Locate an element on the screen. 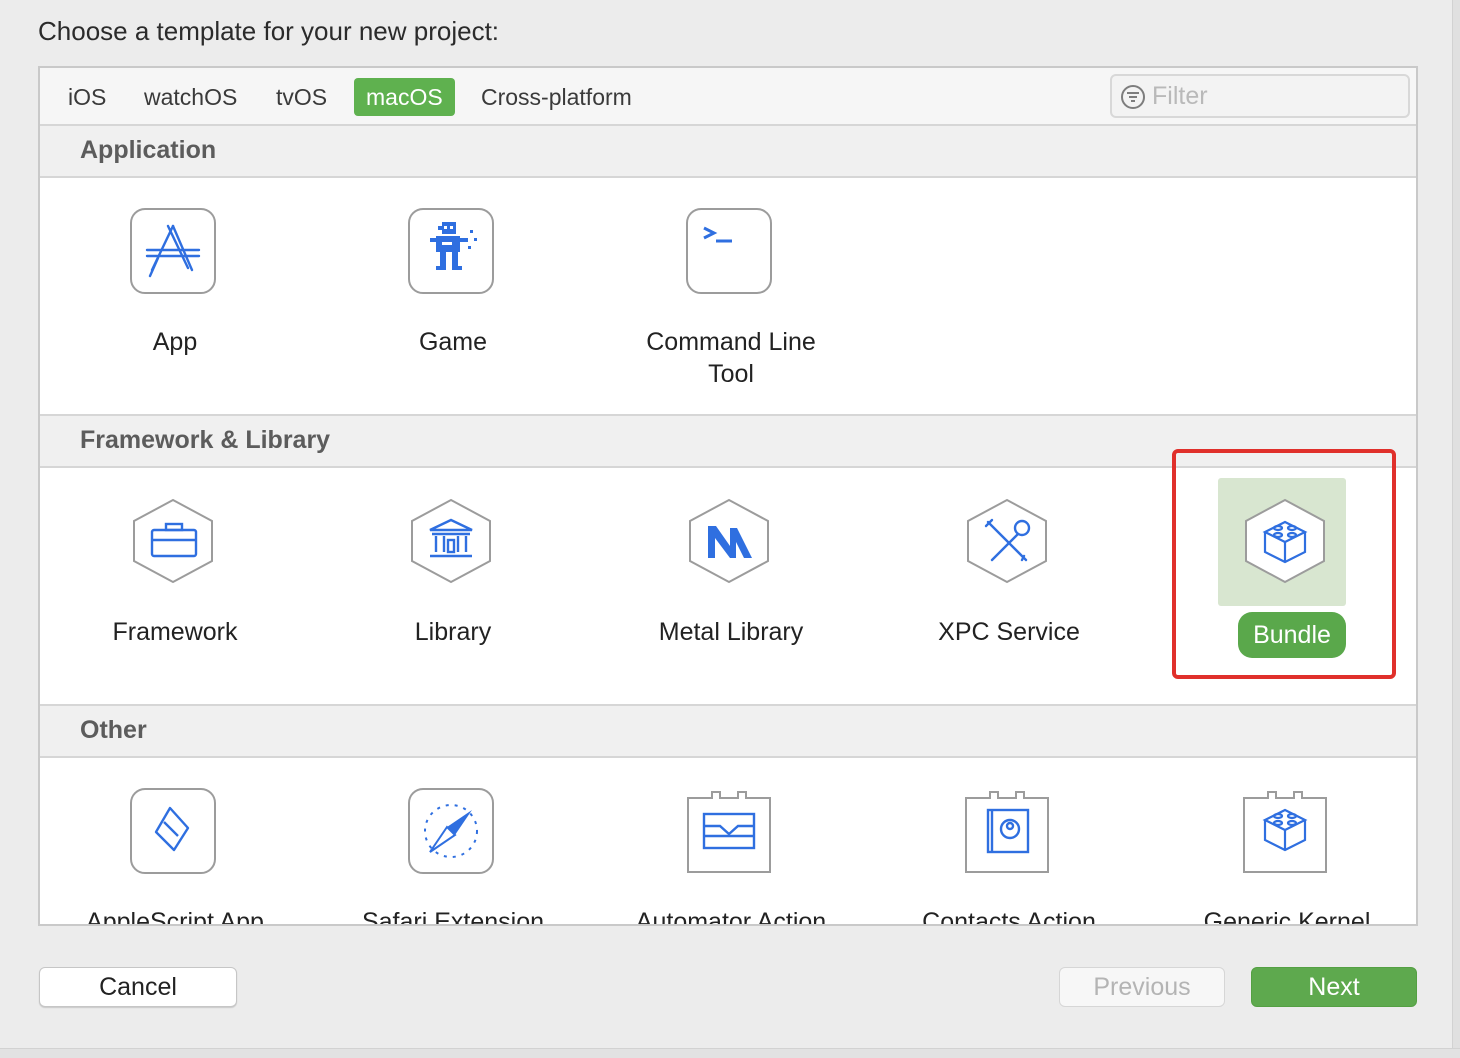 The image size is (1460, 1058). dialog-title: Choose a template for your new project: is located at coordinates (269, 31).